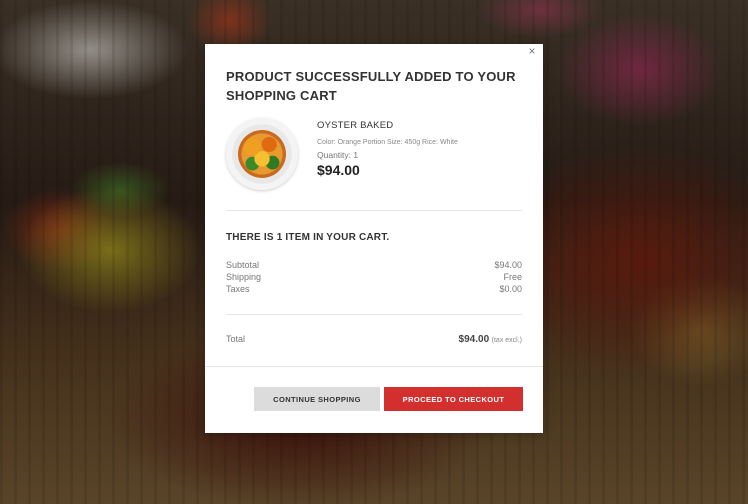 The width and height of the screenshot is (748, 504). Describe the element at coordinates (238, 289) in the screenshot. I see `taxes-label: Taxes` at that location.